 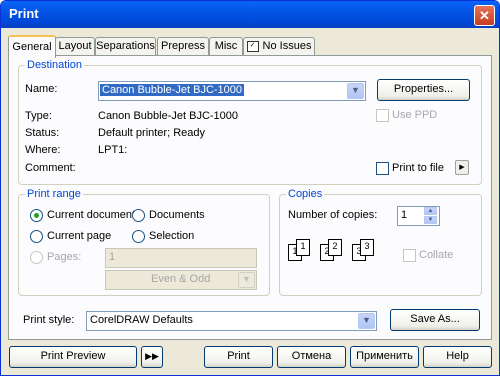 What do you see at coordinates (382, 115) in the screenshot?
I see `use-ppd-checkbox` at bounding box center [382, 115].